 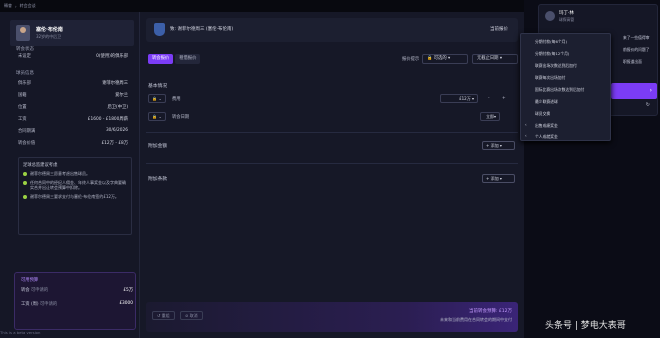 I want to click on home-link: 轉會, so click(x=8, y=6).